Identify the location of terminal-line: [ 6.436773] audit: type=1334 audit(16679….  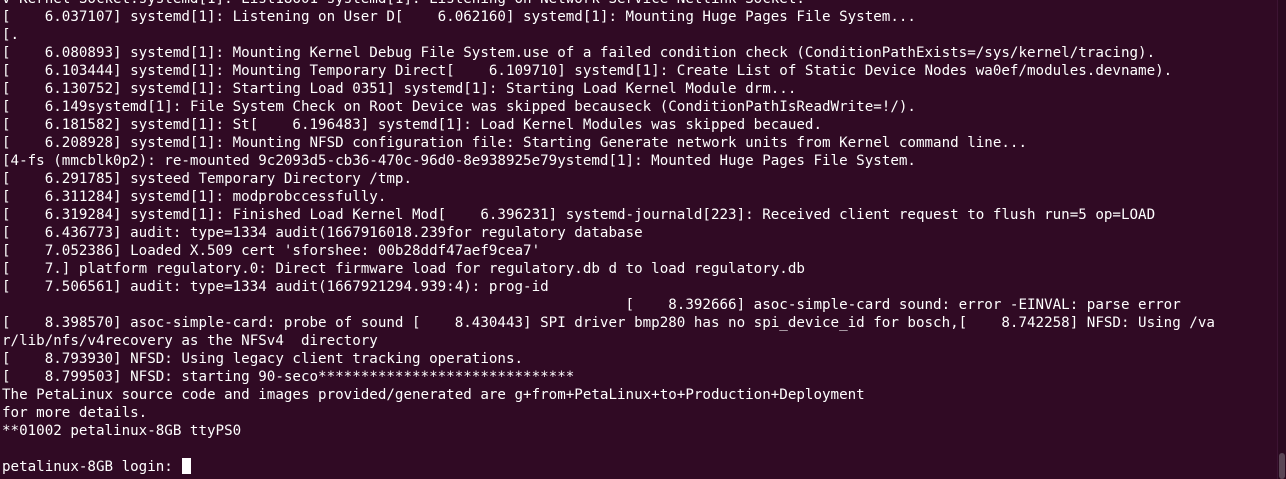
(322, 233).